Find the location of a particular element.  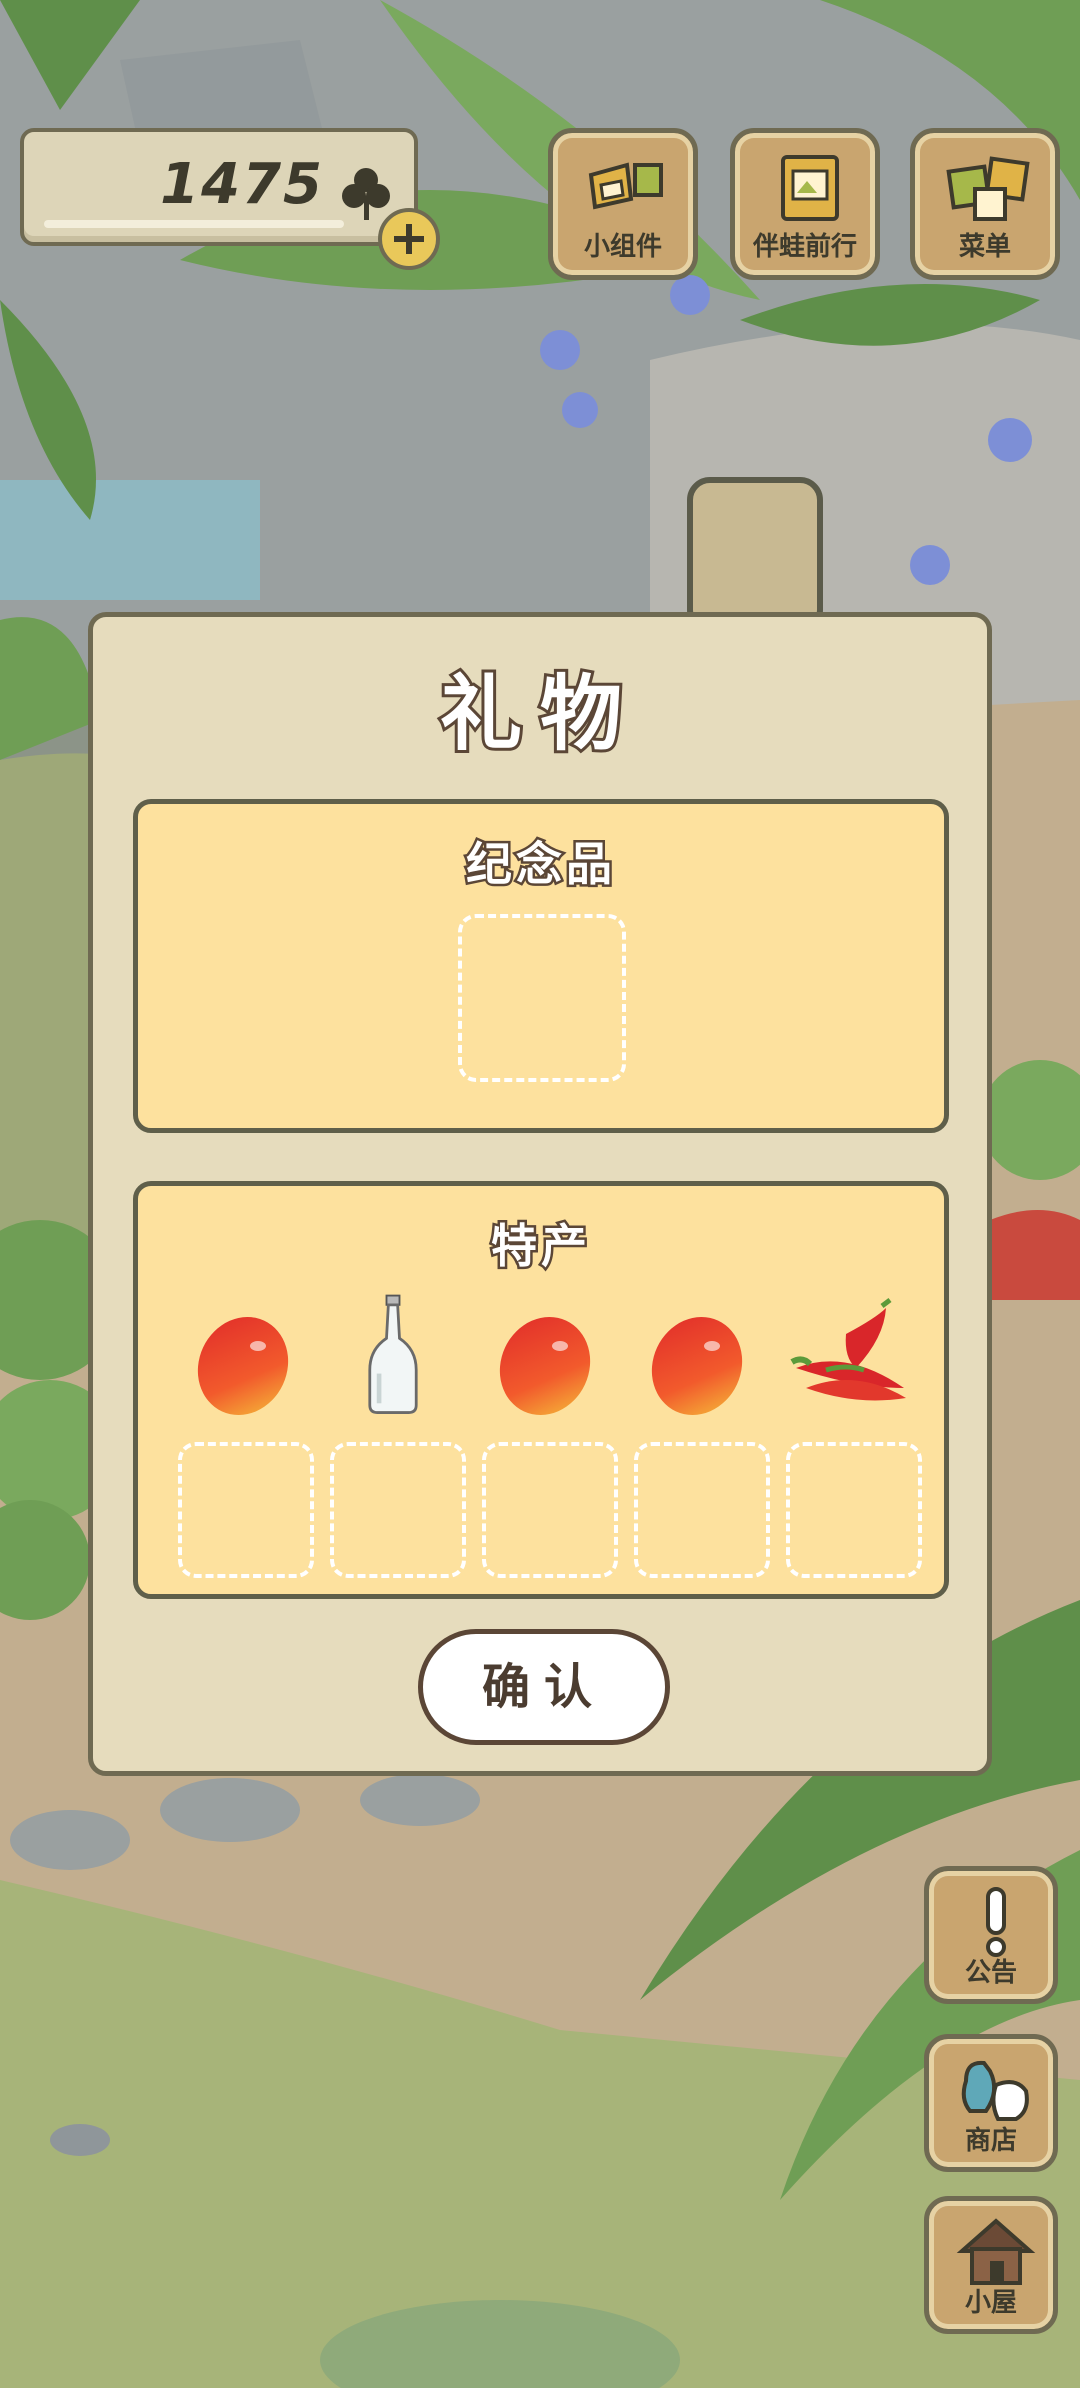

clover-icon is located at coordinates (366, 194).